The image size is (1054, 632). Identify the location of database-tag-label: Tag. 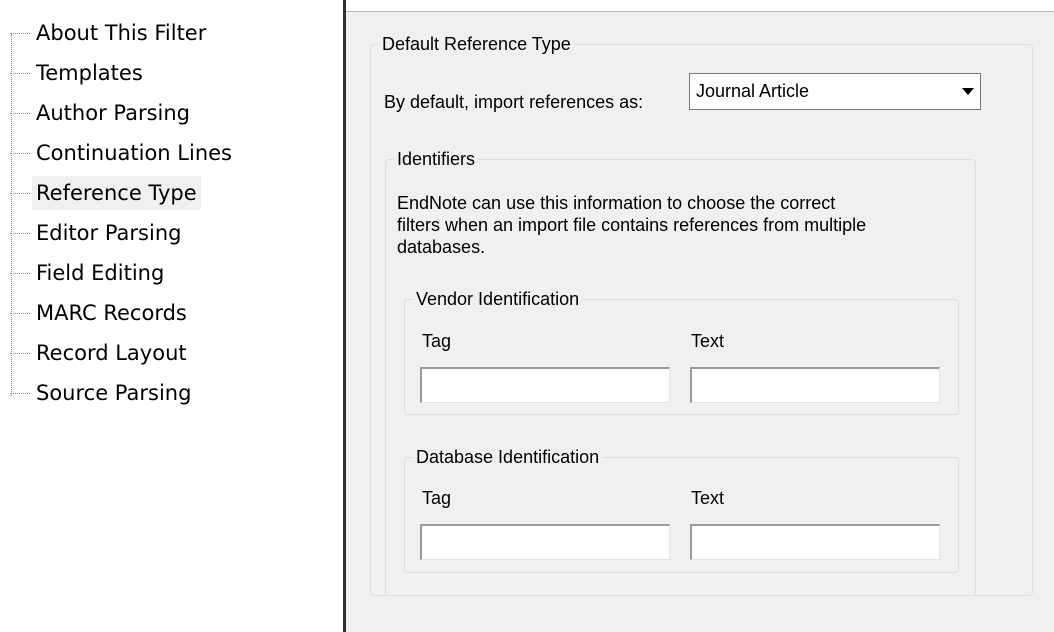
(437, 498).